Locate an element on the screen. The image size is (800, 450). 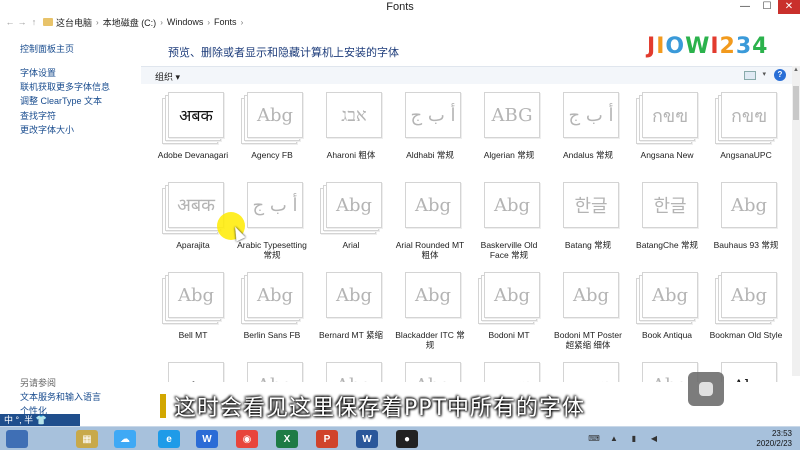
breadcrumb-item: 这台电脑 is located at coordinates (74, 22).